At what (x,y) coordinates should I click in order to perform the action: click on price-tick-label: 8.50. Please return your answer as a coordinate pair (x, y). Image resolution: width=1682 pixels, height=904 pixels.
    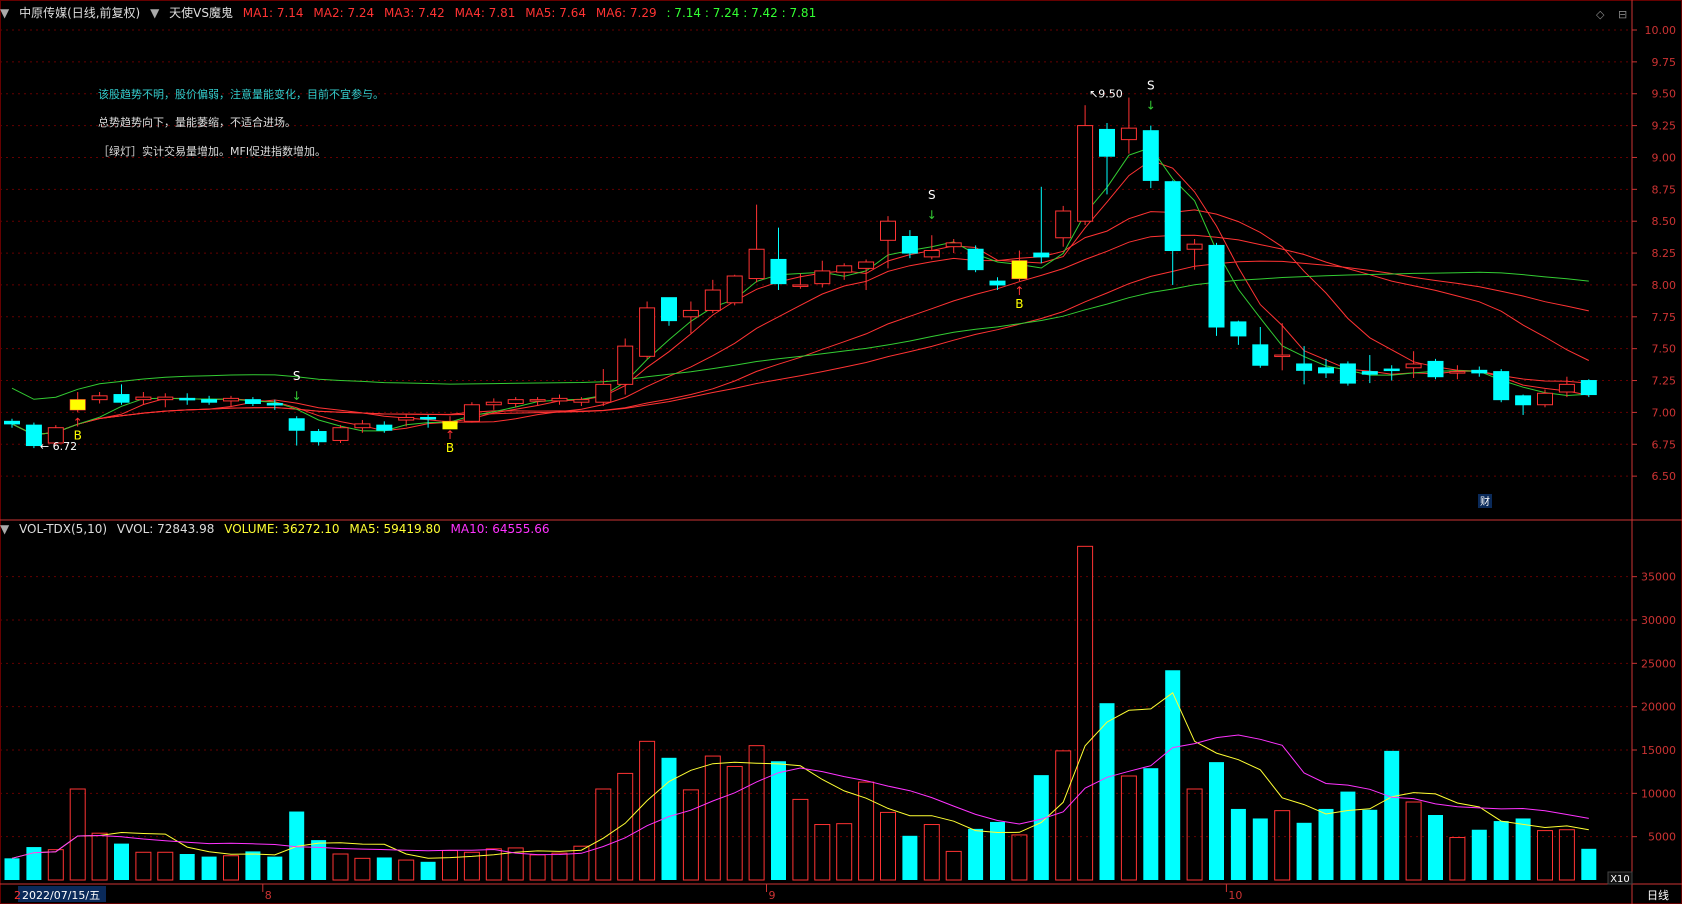
    Looking at the image, I should click on (1664, 221).